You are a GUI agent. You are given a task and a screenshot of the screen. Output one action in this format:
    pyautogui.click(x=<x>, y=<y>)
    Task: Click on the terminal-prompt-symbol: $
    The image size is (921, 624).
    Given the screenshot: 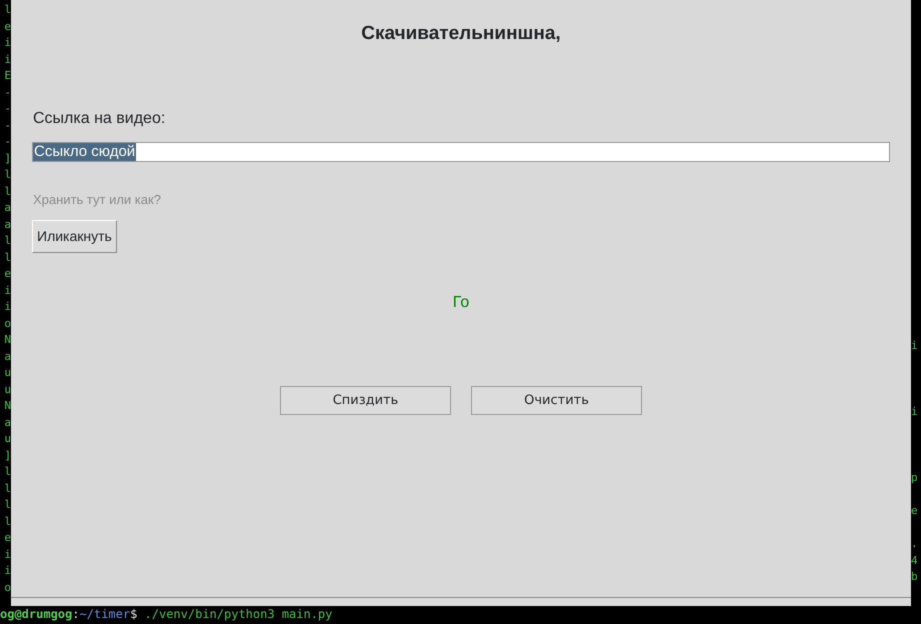 What is the action you would take?
    pyautogui.click(x=134, y=614)
    